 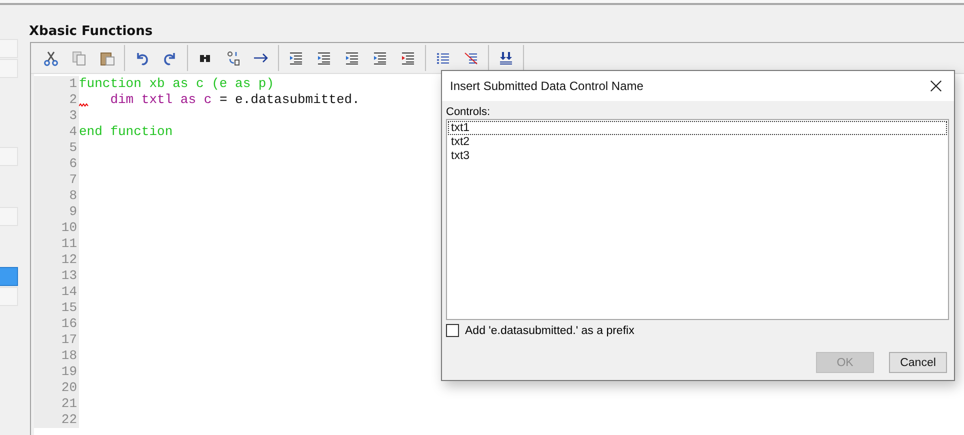 I want to click on code-line: function xb as c (e as p), so click(x=176, y=84).